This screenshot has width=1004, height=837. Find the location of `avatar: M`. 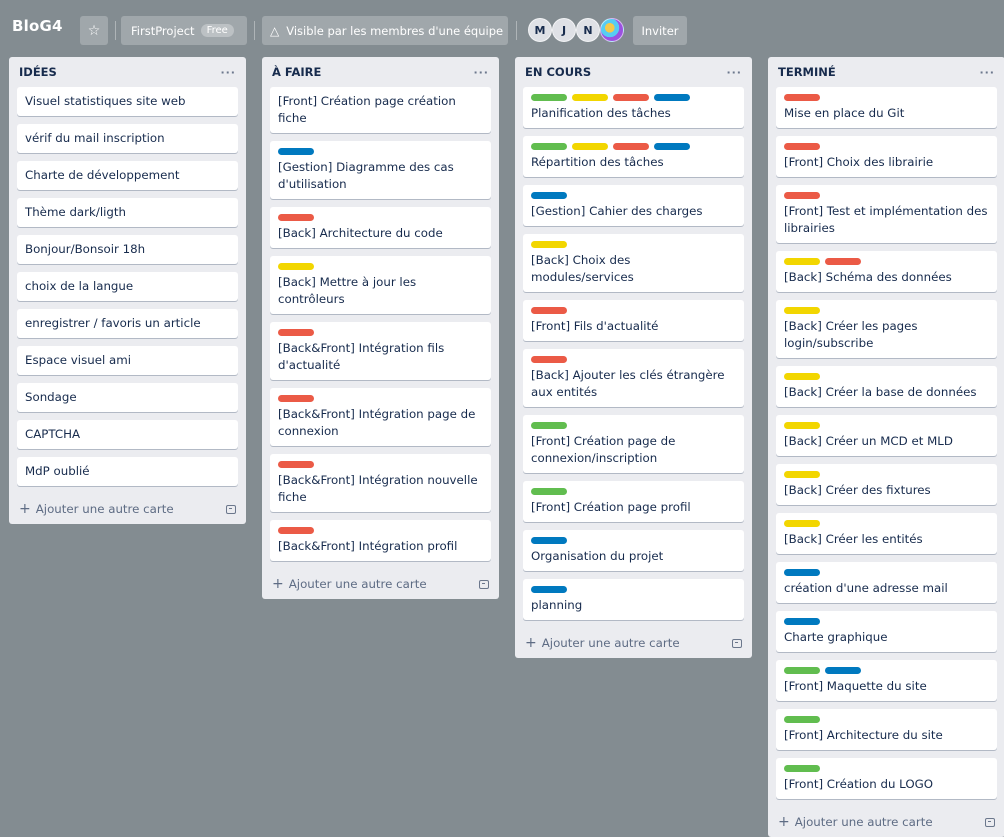

avatar: M is located at coordinates (540, 30).